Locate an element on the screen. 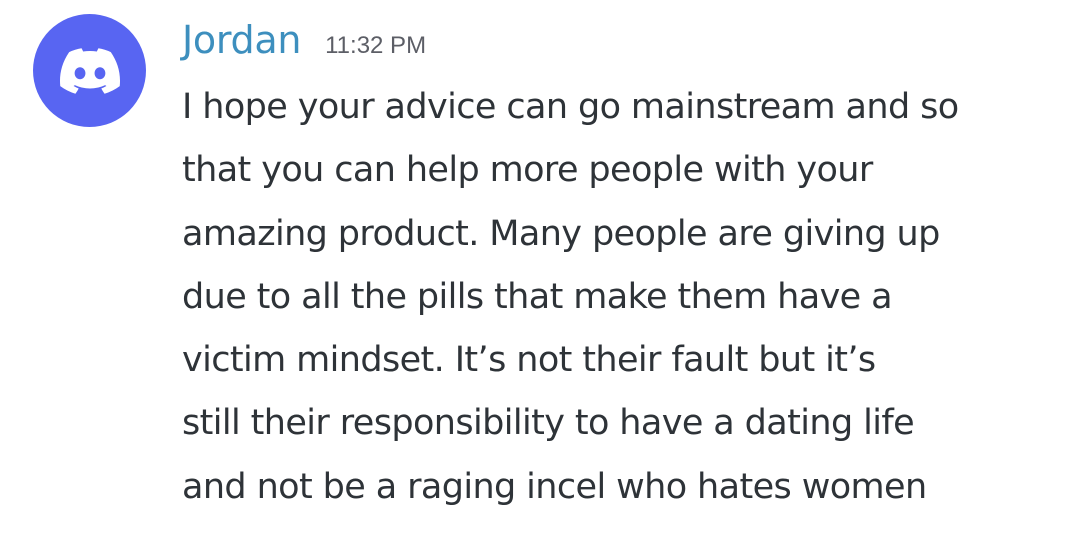 The image size is (1080, 536). message-timestamp: 11:32 PM is located at coordinates (376, 45).